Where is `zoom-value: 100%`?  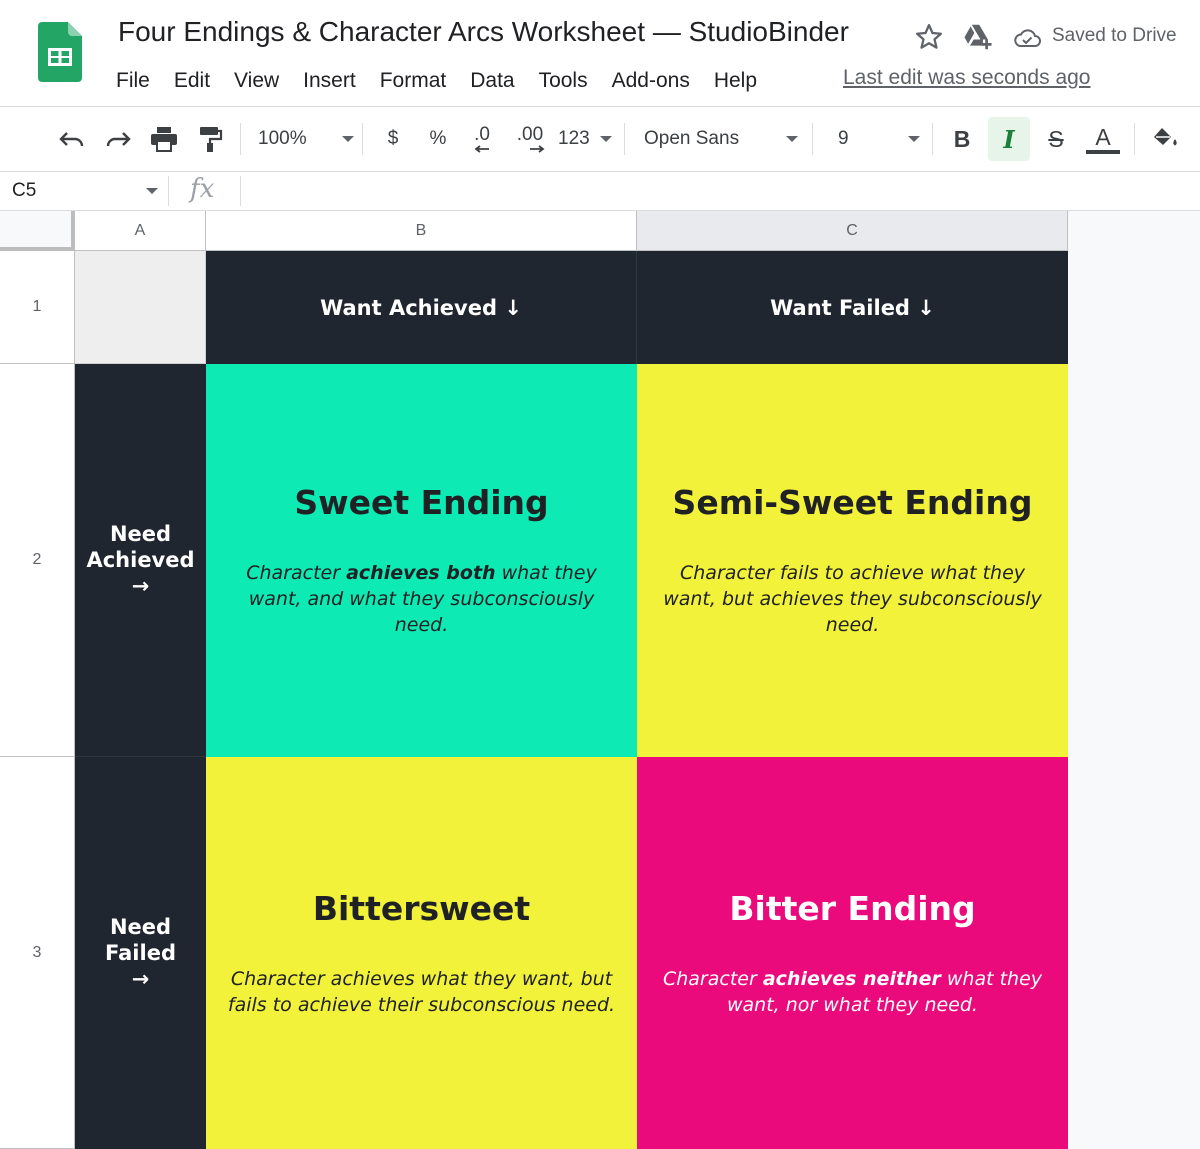
zoom-value: 100% is located at coordinates (282, 138).